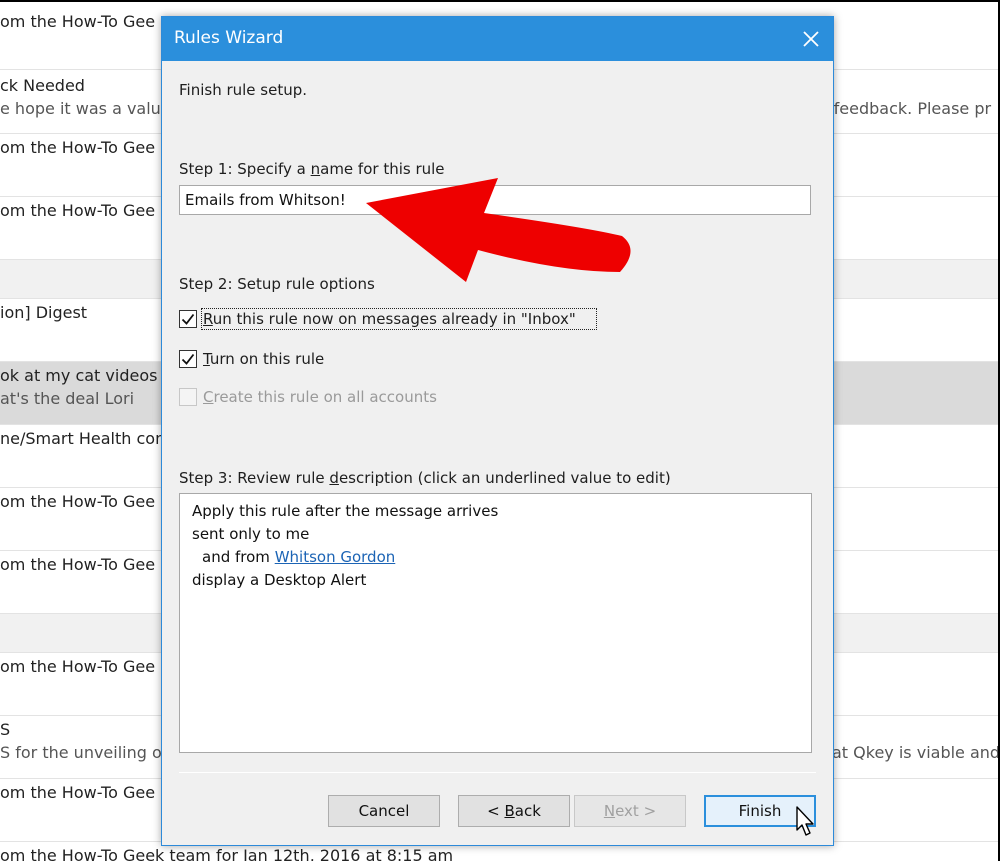  What do you see at coordinates (245, 169) in the screenshot?
I see `step1-label-text: Step 1: Specify a` at bounding box center [245, 169].